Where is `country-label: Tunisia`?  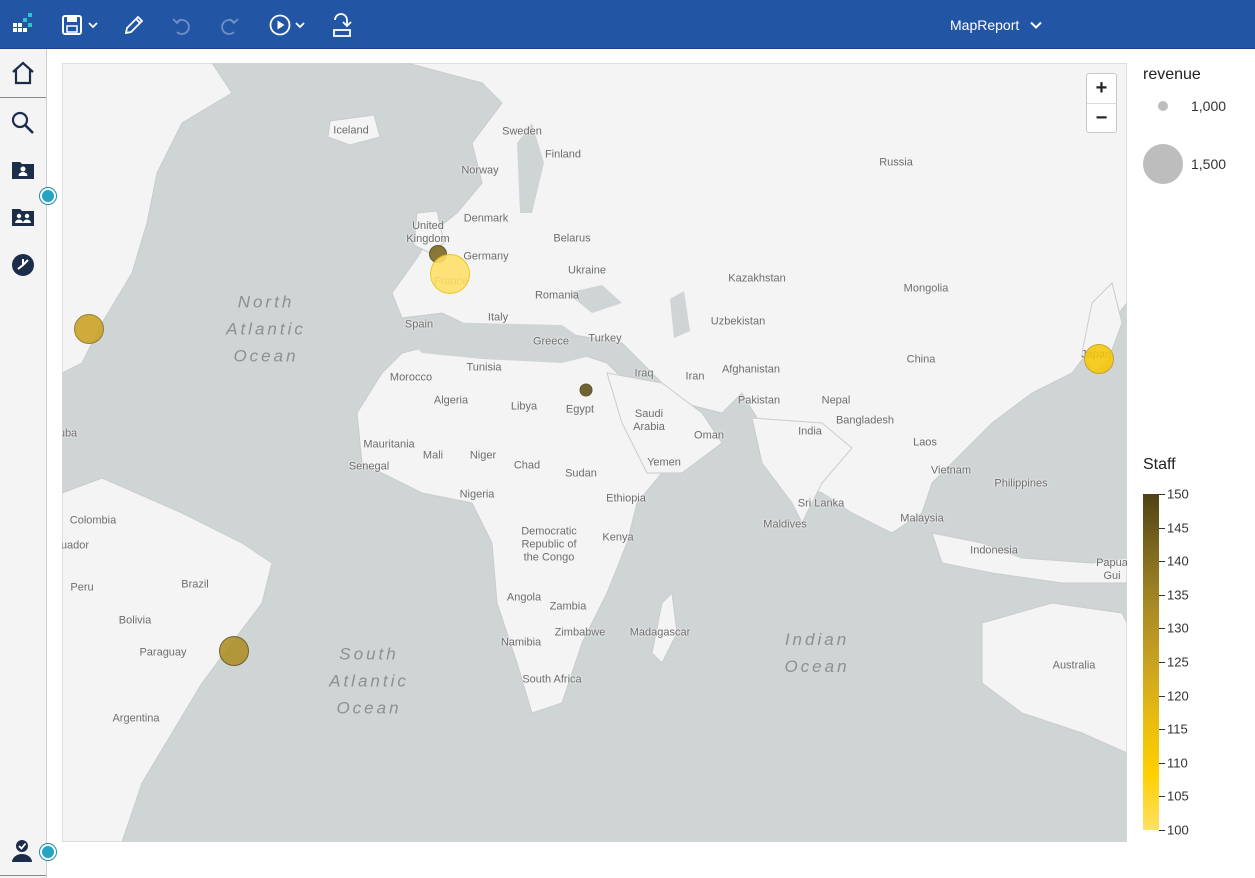
country-label: Tunisia is located at coordinates (484, 367).